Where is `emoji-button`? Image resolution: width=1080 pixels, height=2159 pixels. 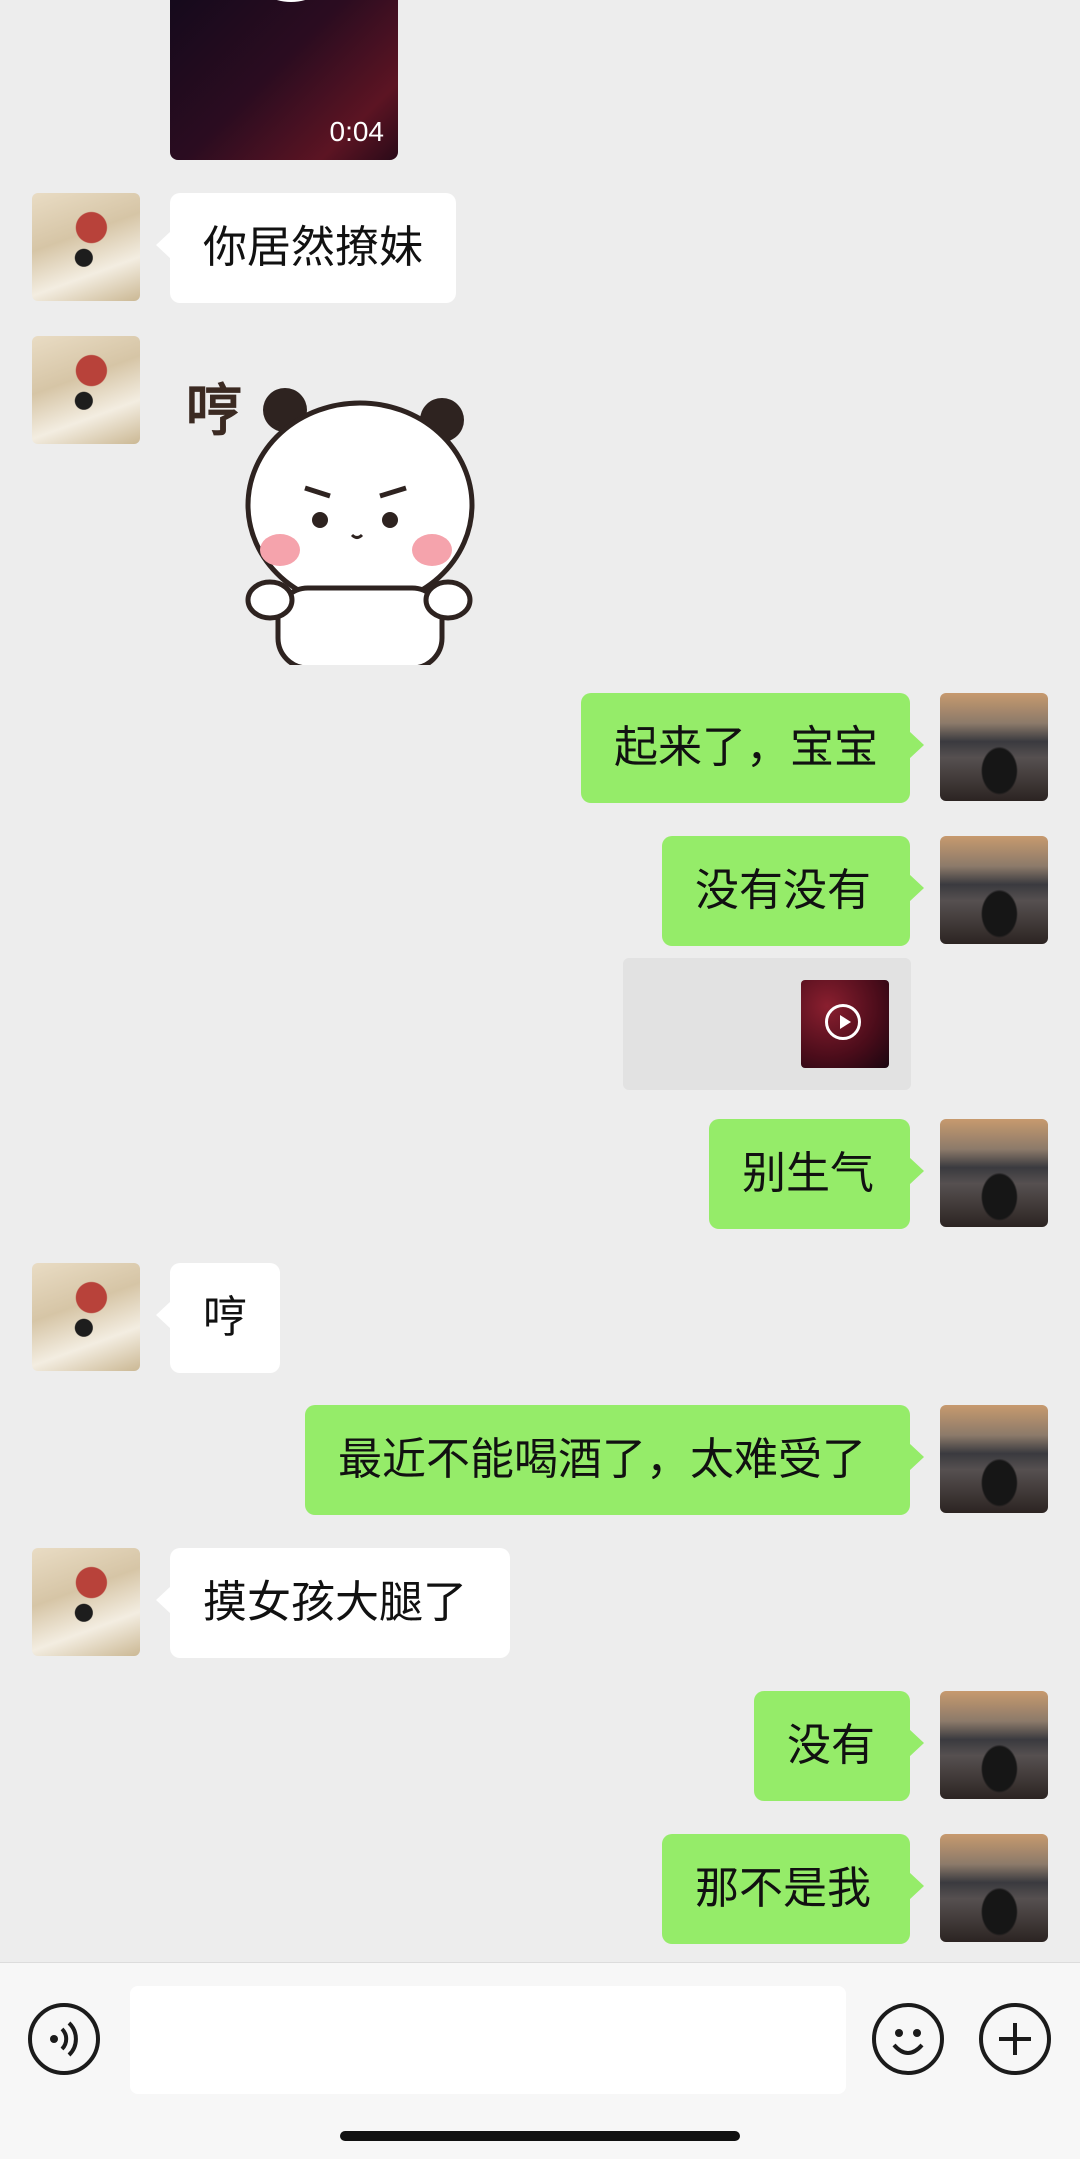
emoji-button is located at coordinates (908, 2039).